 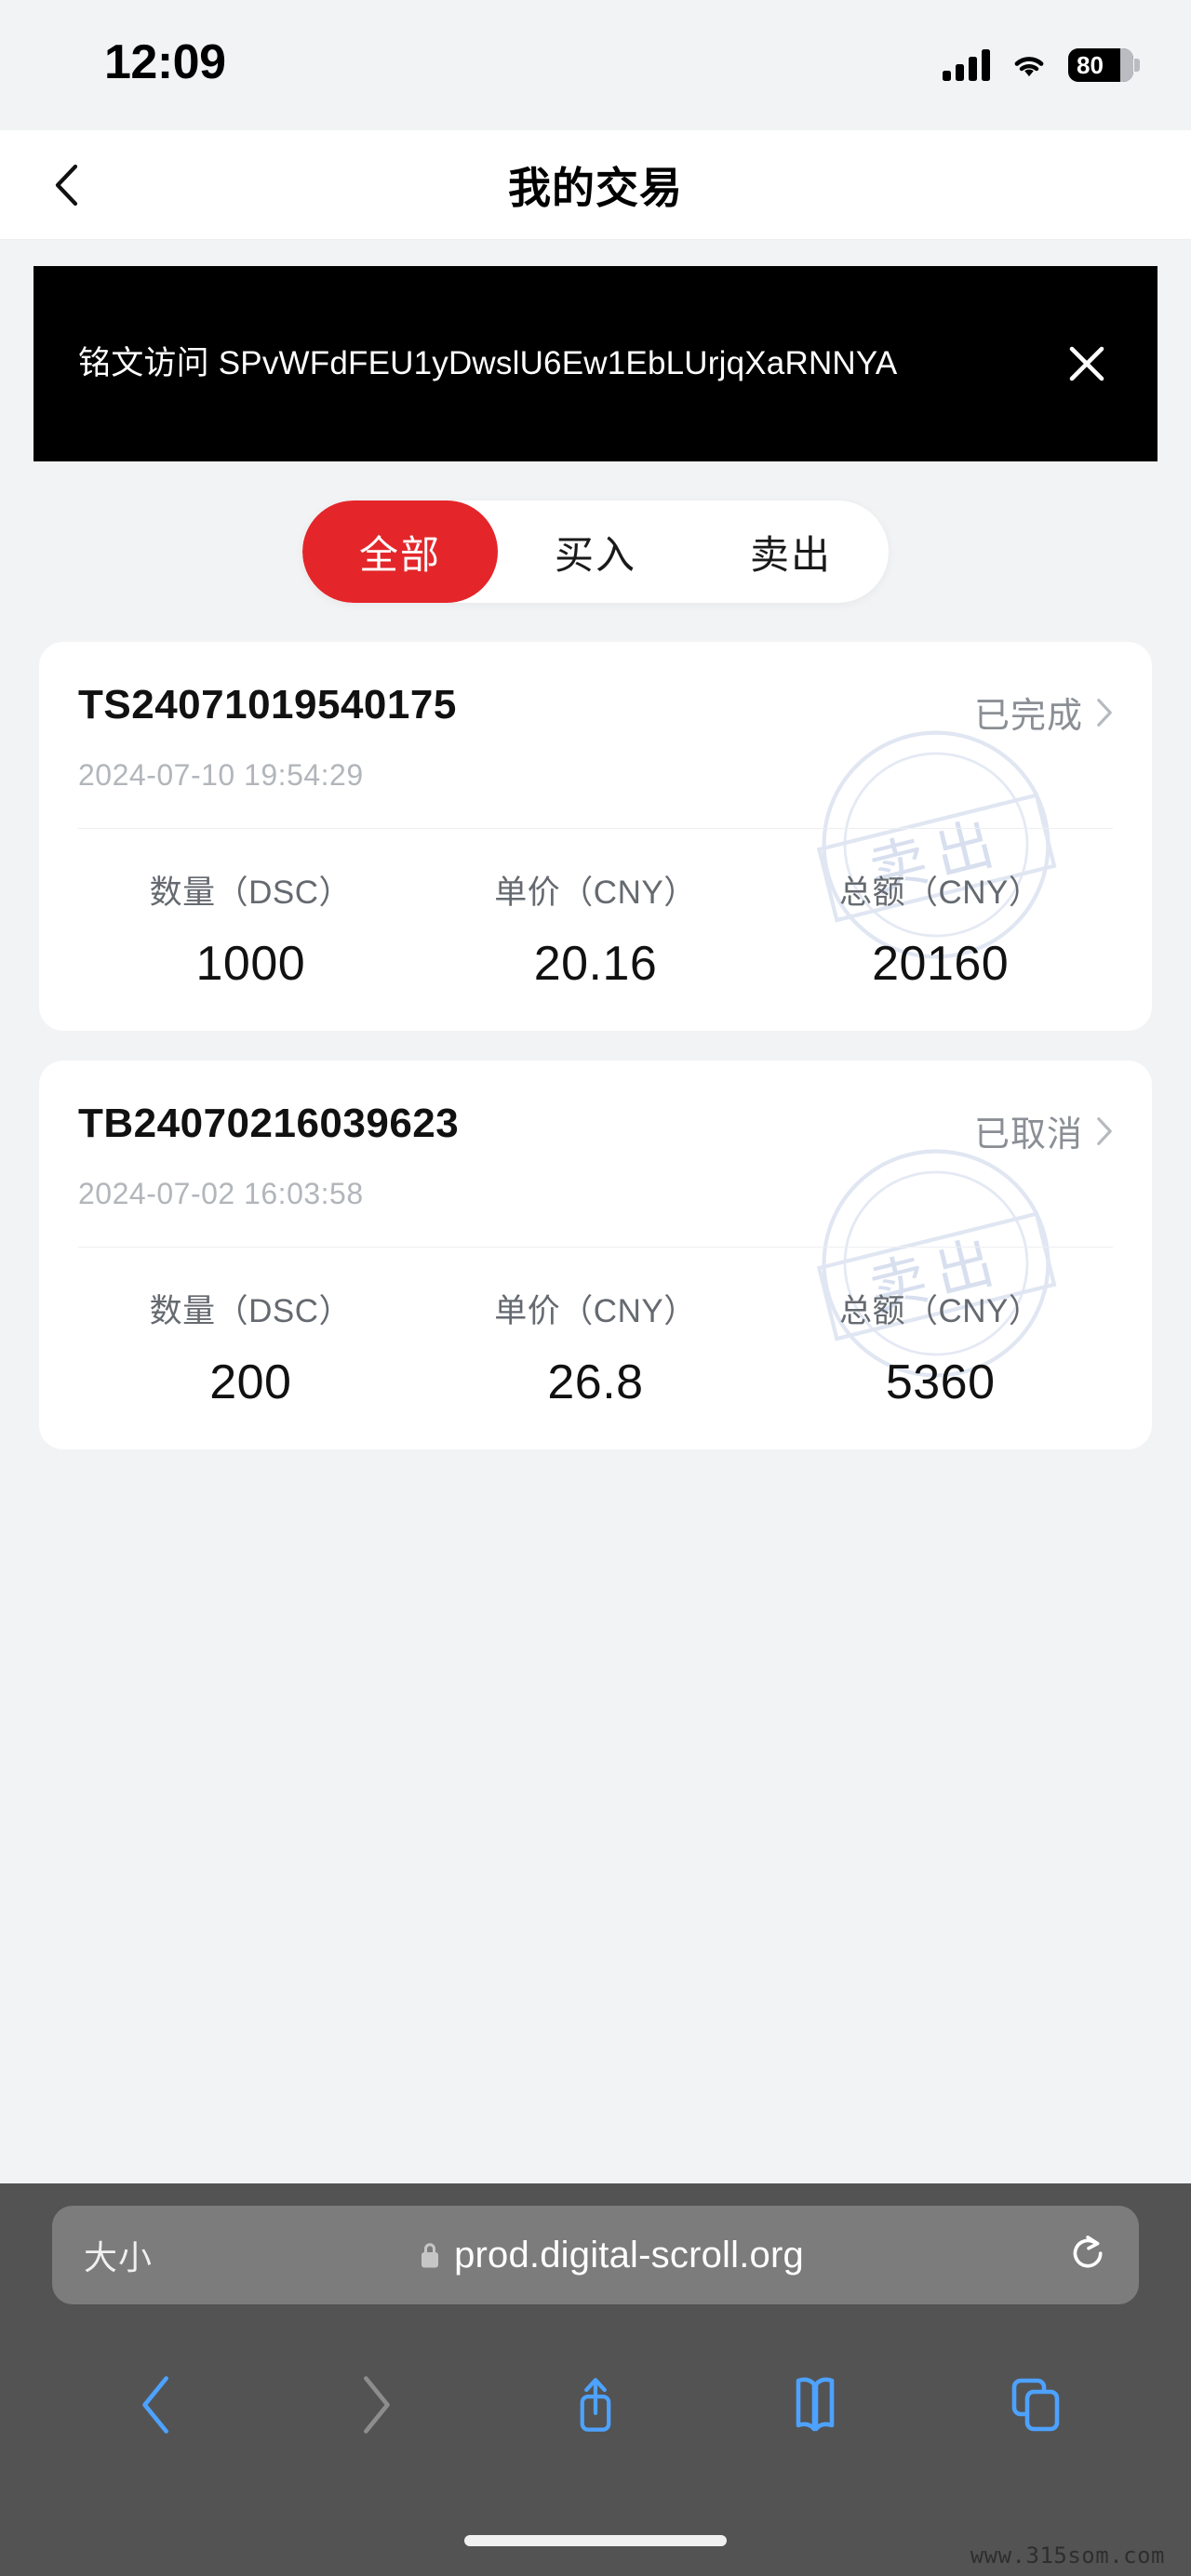 What do you see at coordinates (966, 65) in the screenshot?
I see `cellular-bars-icon` at bounding box center [966, 65].